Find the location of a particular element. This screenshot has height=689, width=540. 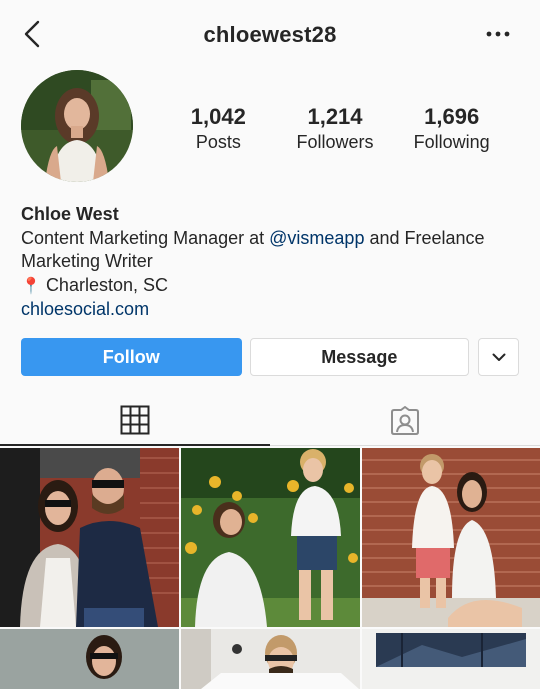

grid-icon is located at coordinates (135, 420).